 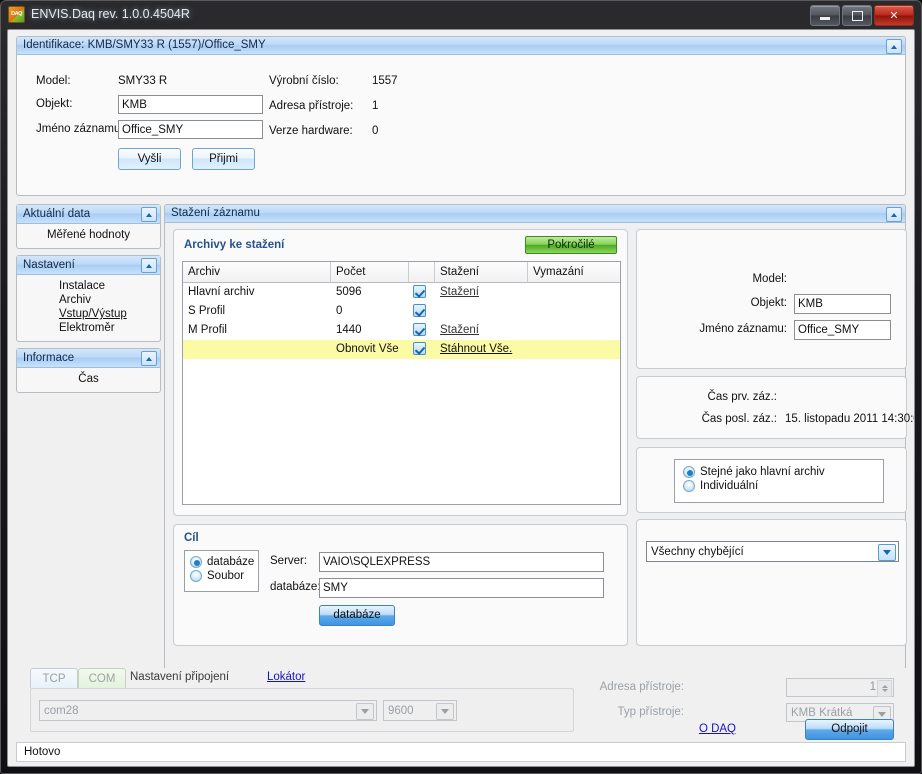 What do you see at coordinates (783, 472) in the screenshot?
I see `radio-stejne-jako-hlavni-archiv: Stejné jako hlavní archiv` at bounding box center [783, 472].